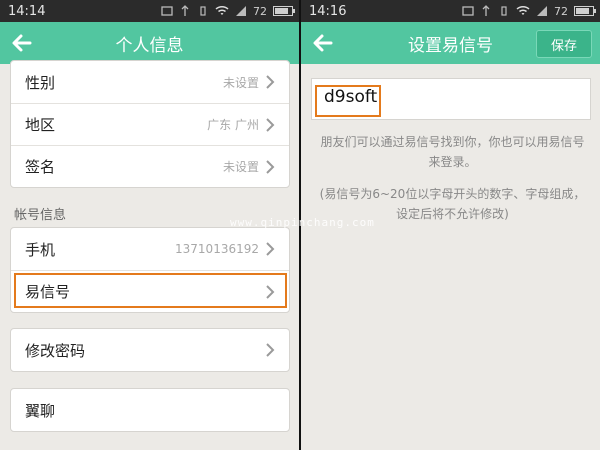  Describe the element at coordinates (40, 215) in the screenshot. I see `section-account-title: 帐号信息` at that location.